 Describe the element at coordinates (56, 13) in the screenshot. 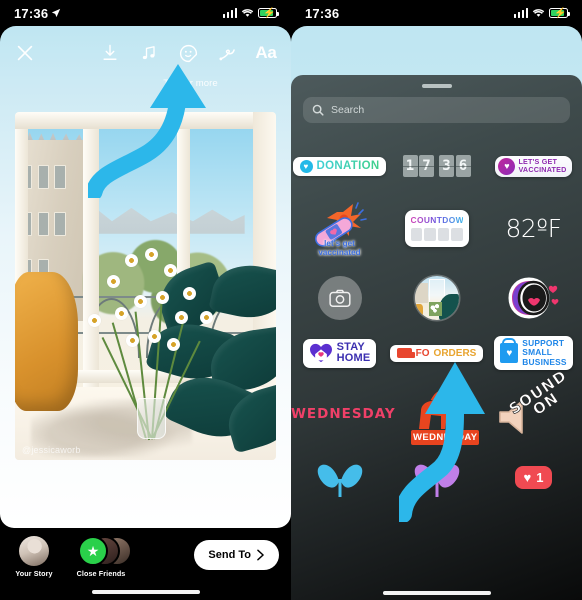

I see `location-arrow-icon` at that location.